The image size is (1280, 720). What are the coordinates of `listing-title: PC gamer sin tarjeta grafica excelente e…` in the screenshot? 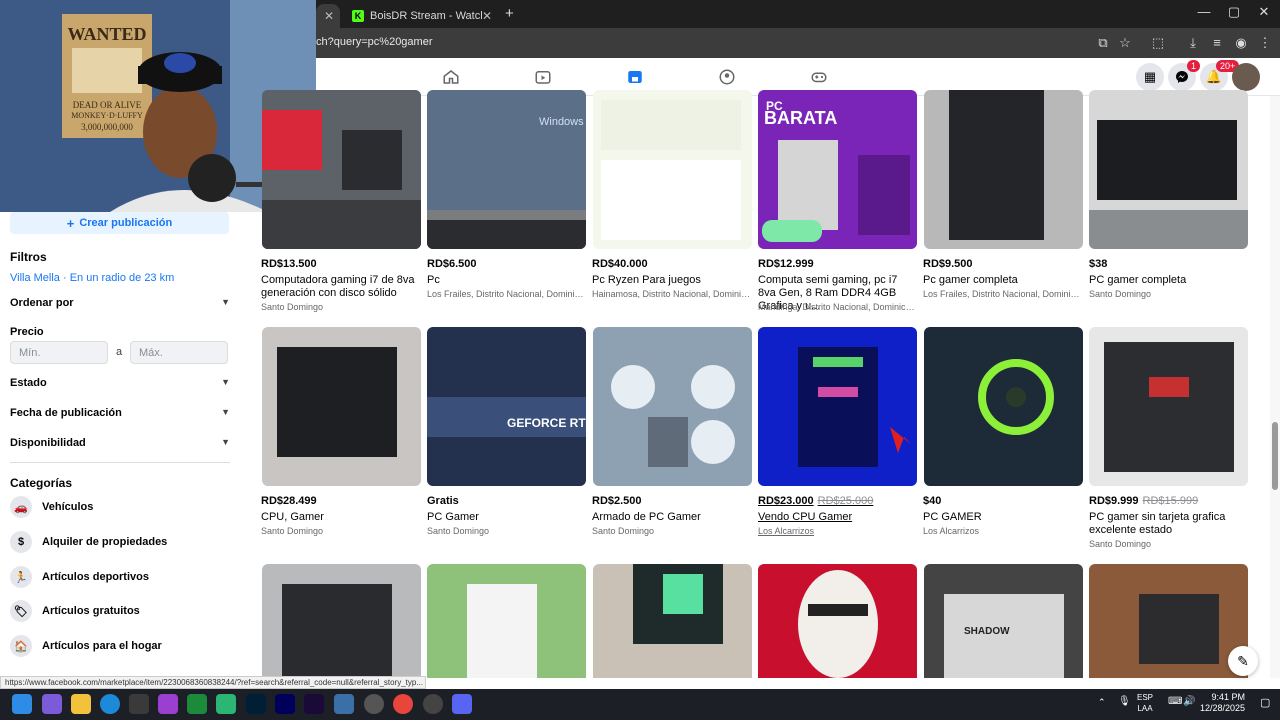 It's located at (1169, 524).